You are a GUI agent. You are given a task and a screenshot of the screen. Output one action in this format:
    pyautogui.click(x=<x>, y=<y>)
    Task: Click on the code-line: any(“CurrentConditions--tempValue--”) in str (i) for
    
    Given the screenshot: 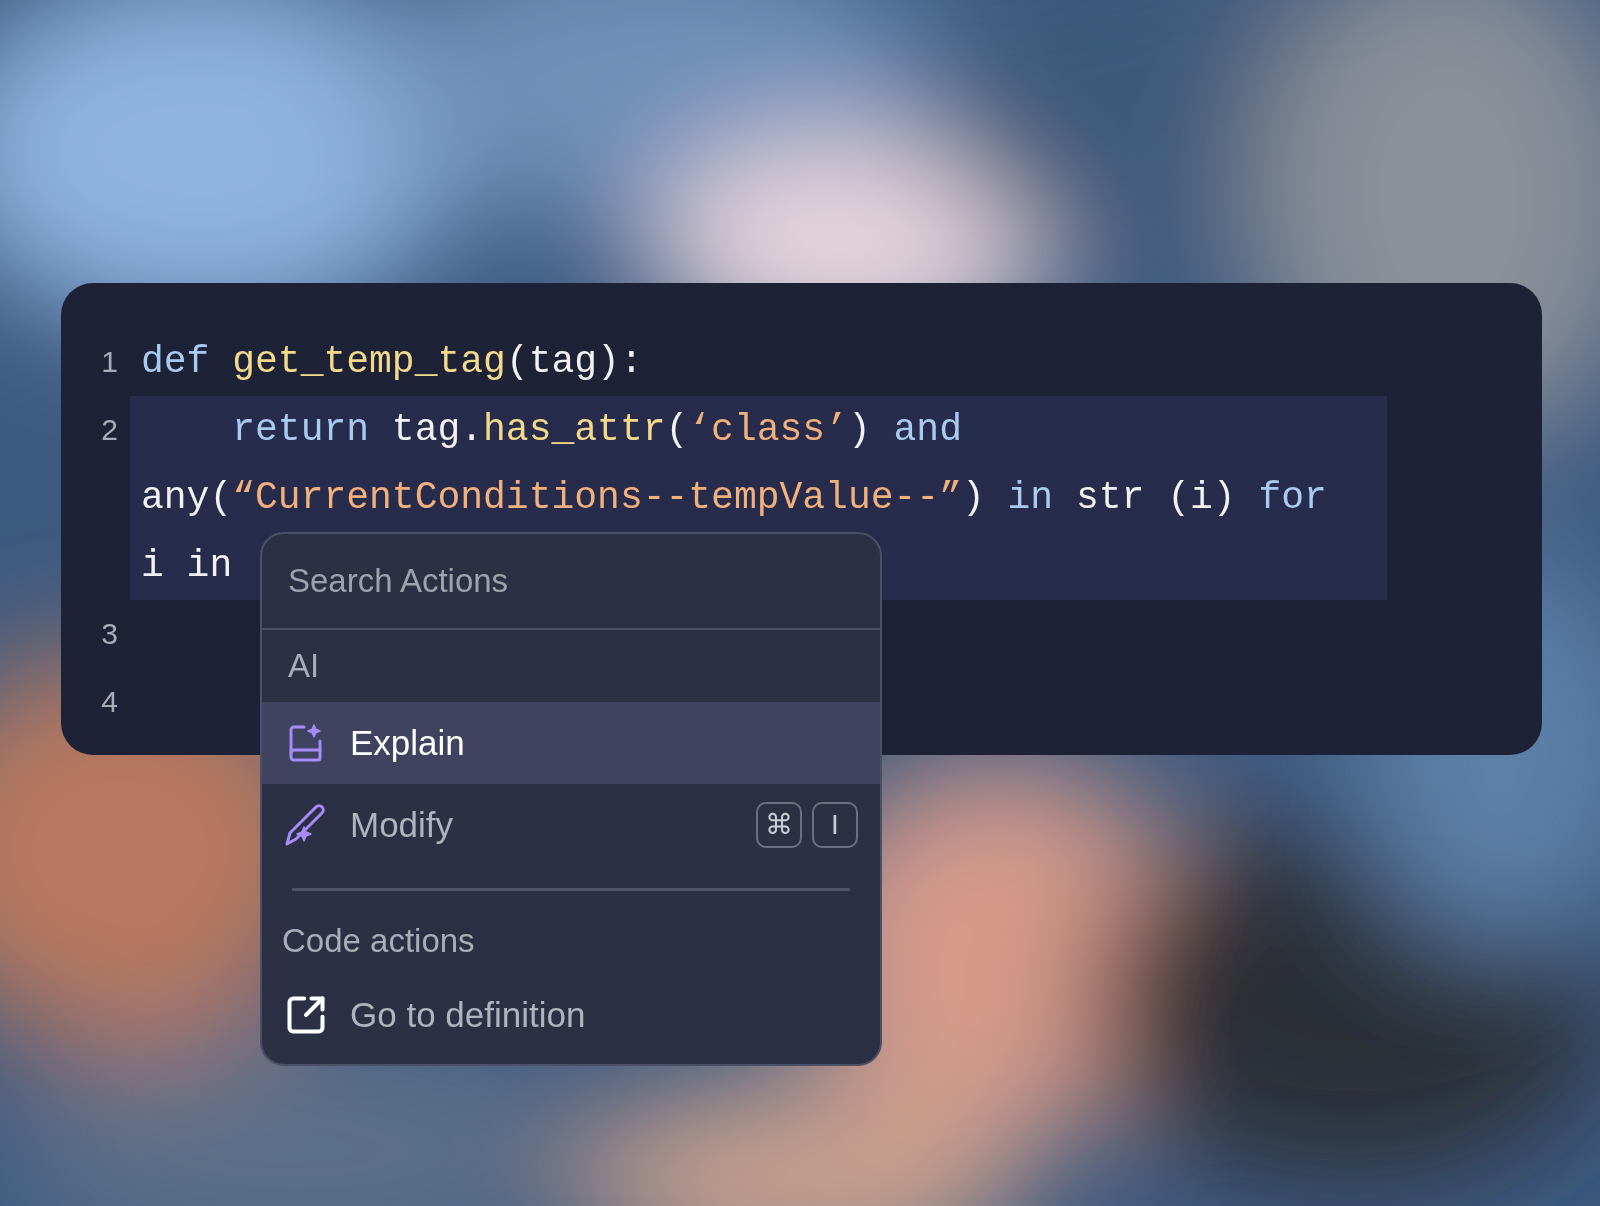 What is the action you would take?
    pyautogui.click(x=734, y=498)
    